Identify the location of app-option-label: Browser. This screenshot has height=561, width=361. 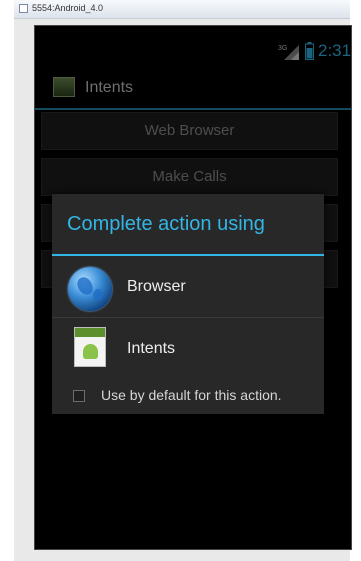
(156, 286).